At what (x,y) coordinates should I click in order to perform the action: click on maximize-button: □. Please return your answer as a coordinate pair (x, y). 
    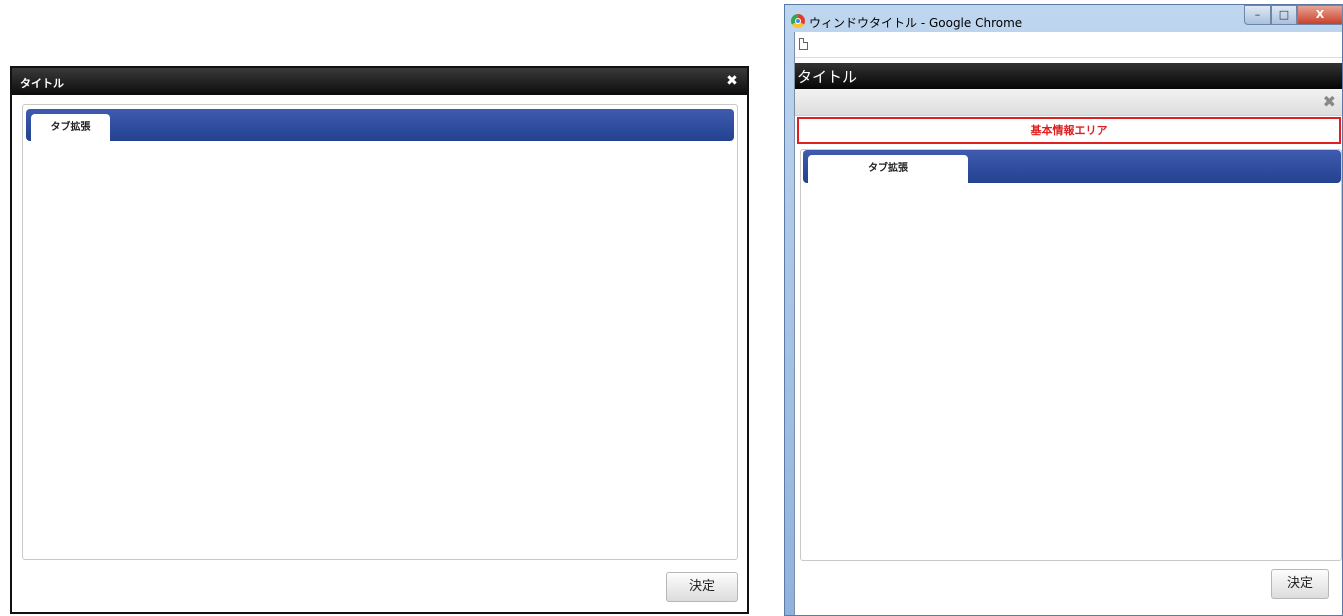
    Looking at the image, I should click on (1284, 15).